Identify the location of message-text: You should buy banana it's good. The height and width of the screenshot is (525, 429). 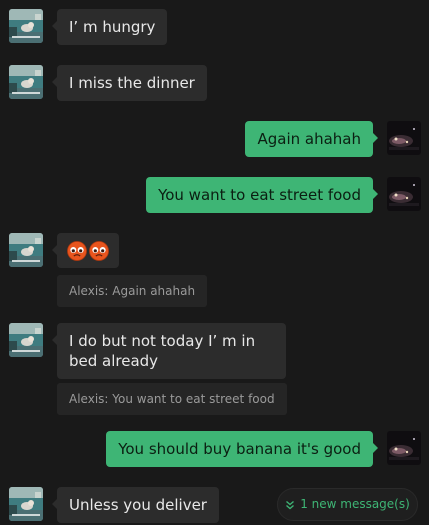
(239, 449).